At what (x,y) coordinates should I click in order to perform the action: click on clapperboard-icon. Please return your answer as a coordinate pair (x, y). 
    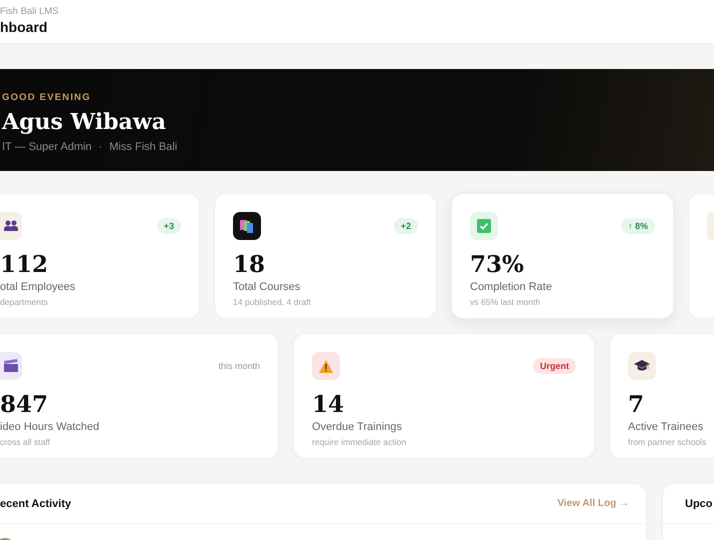
    Looking at the image, I should click on (11, 366).